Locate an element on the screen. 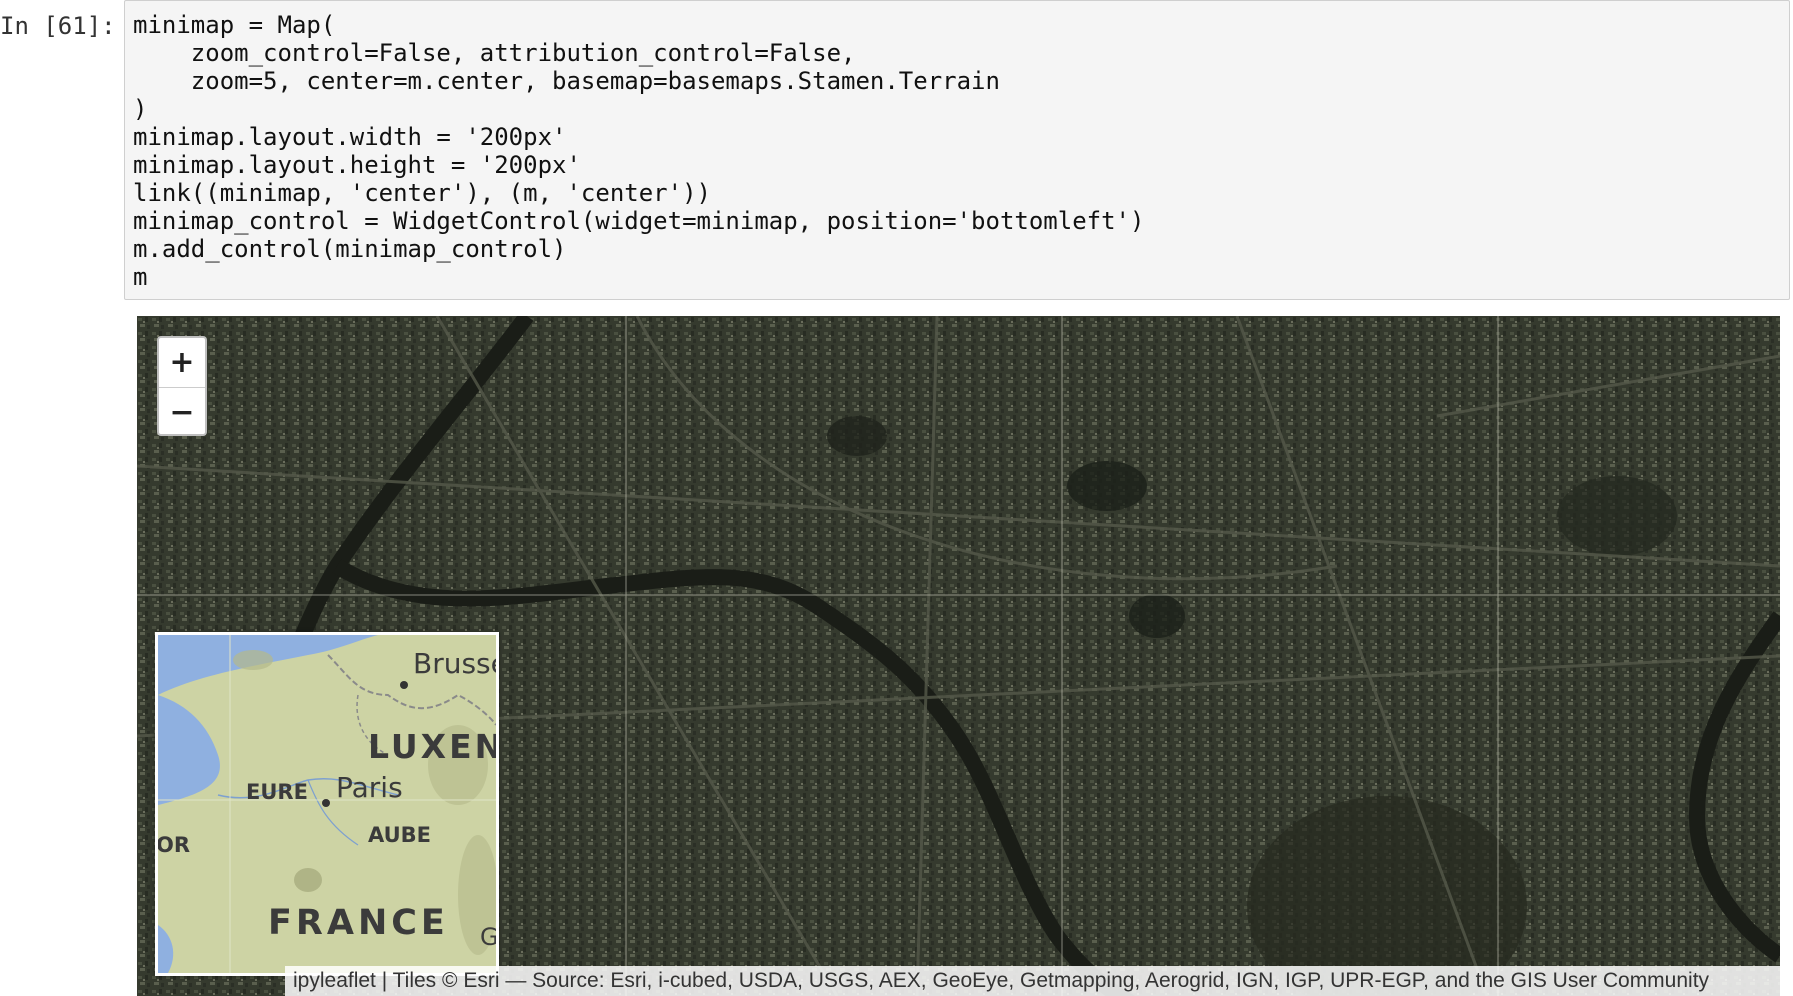 This screenshot has height=996, width=1793. minimap-label-or: OR is located at coordinates (173, 845).